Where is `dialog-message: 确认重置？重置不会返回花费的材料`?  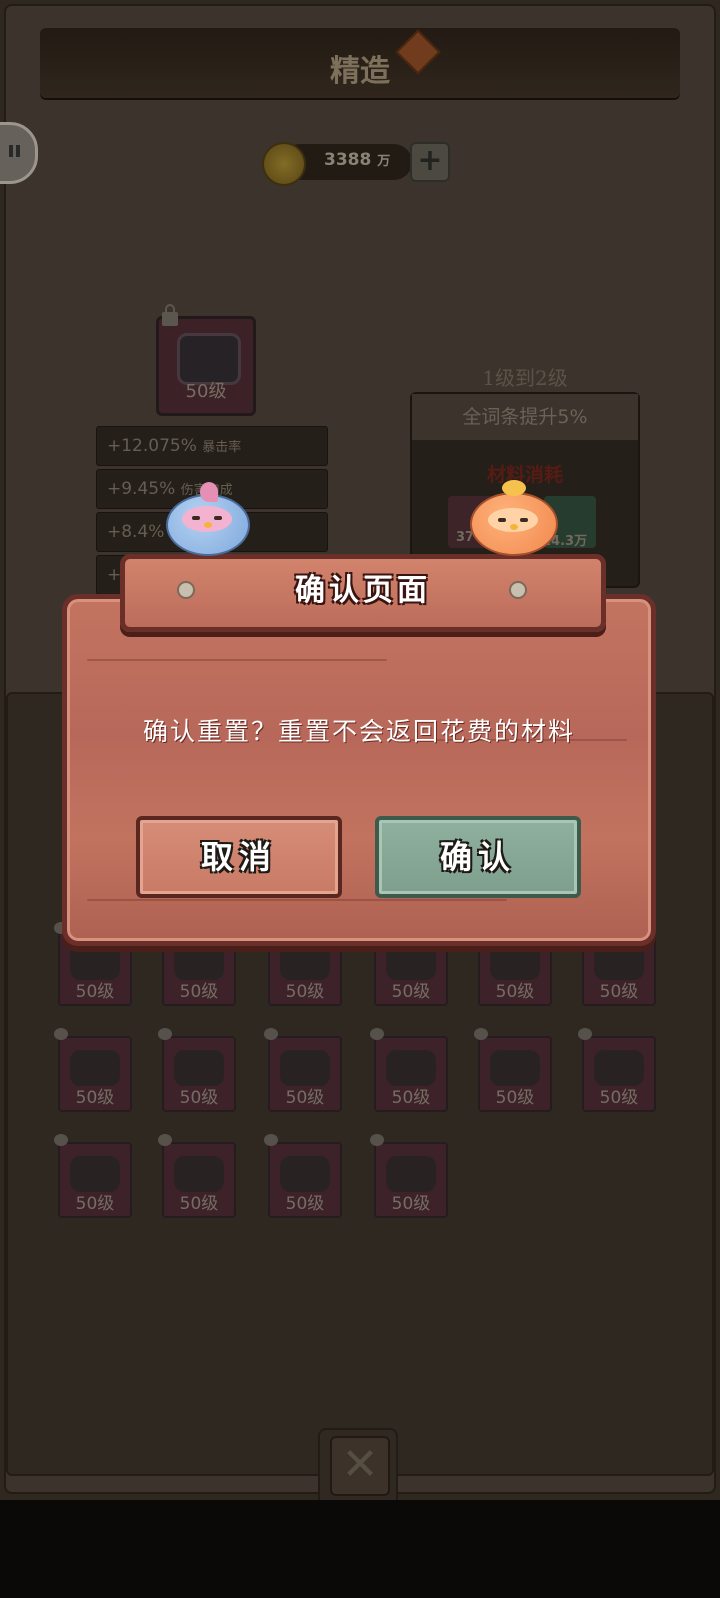 dialog-message: 确认重置？重置不会返回花费的材料 is located at coordinates (358, 731).